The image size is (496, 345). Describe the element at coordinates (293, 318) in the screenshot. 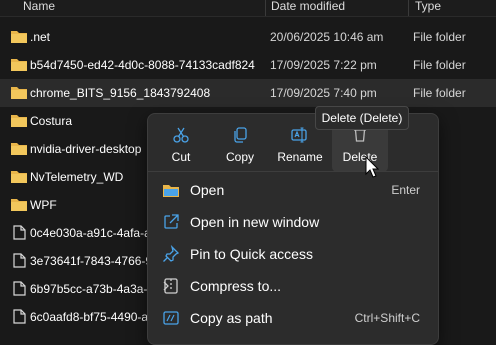

I see `menu-item-copy-as-path: Copy as path Ctrl+Shift+C` at that location.